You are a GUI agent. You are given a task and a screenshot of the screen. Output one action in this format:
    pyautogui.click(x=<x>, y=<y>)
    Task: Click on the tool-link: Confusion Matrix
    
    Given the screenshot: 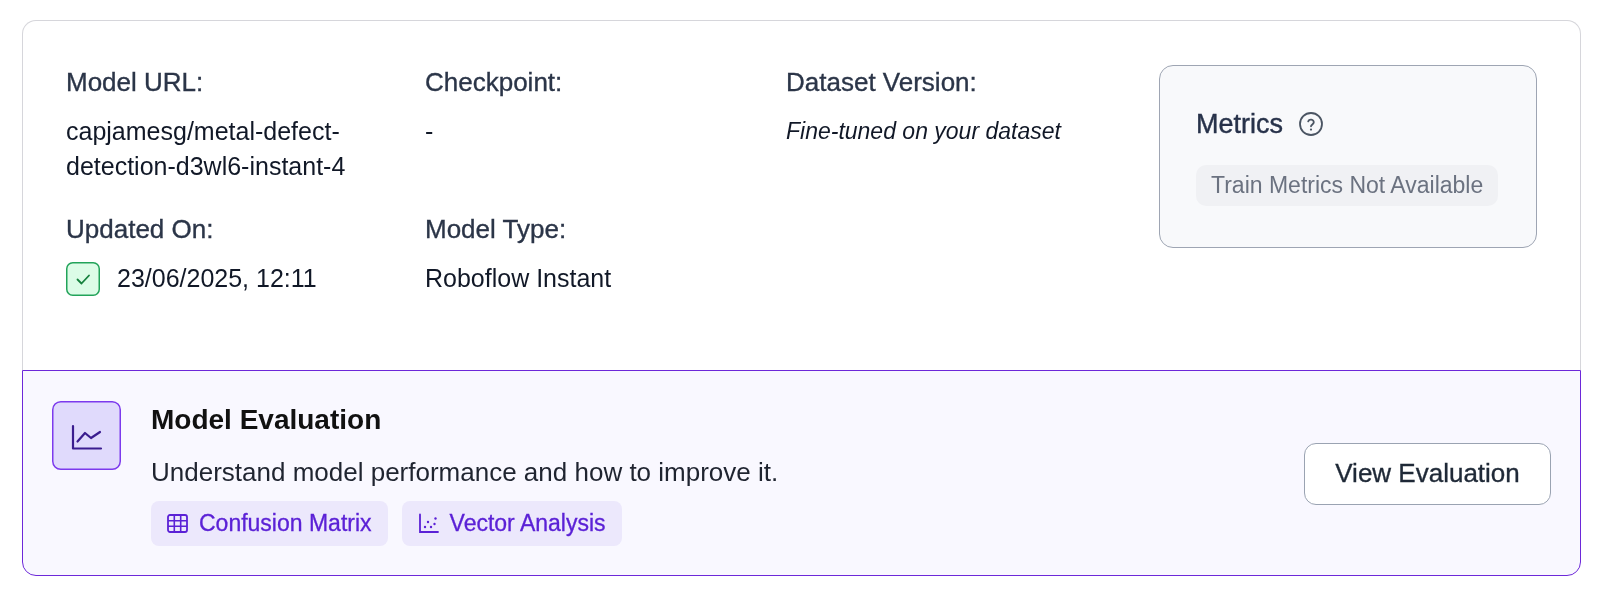 What is the action you would take?
    pyautogui.click(x=269, y=523)
    